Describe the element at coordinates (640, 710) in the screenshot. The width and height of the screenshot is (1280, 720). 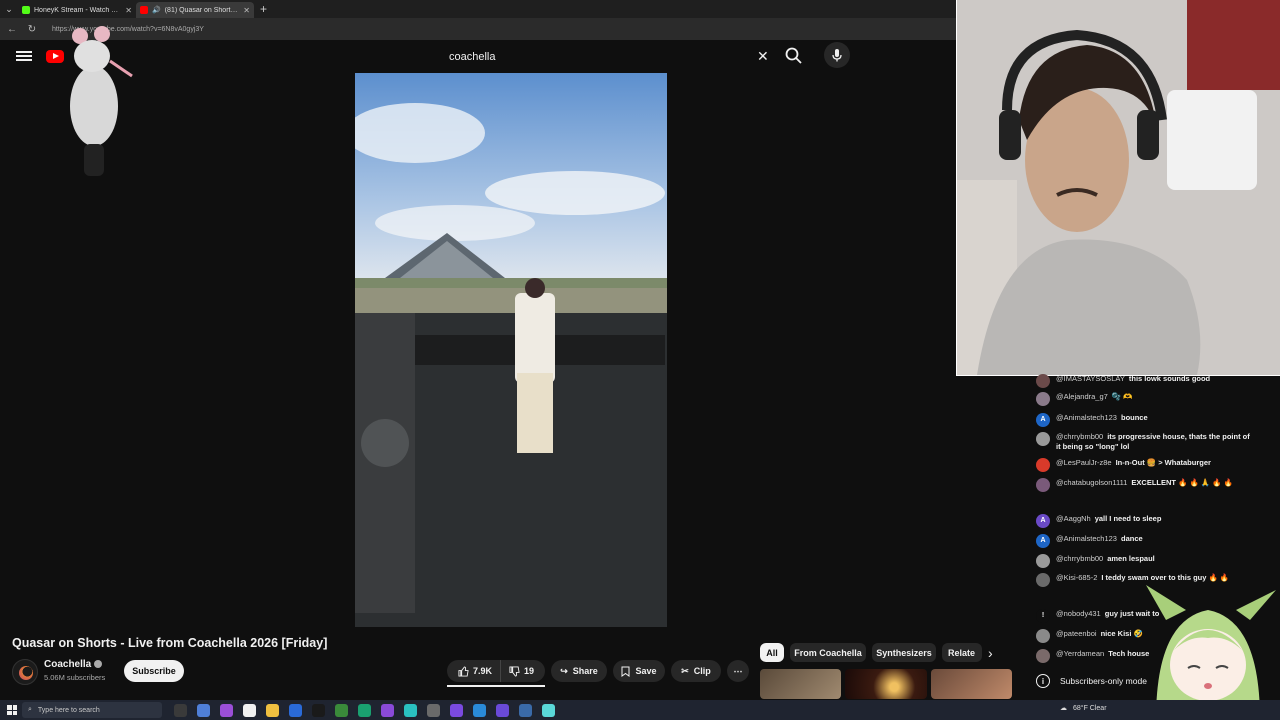
I see `windows-taskbar: ⌕ Type here to search ☁ 68°F Clear` at that location.